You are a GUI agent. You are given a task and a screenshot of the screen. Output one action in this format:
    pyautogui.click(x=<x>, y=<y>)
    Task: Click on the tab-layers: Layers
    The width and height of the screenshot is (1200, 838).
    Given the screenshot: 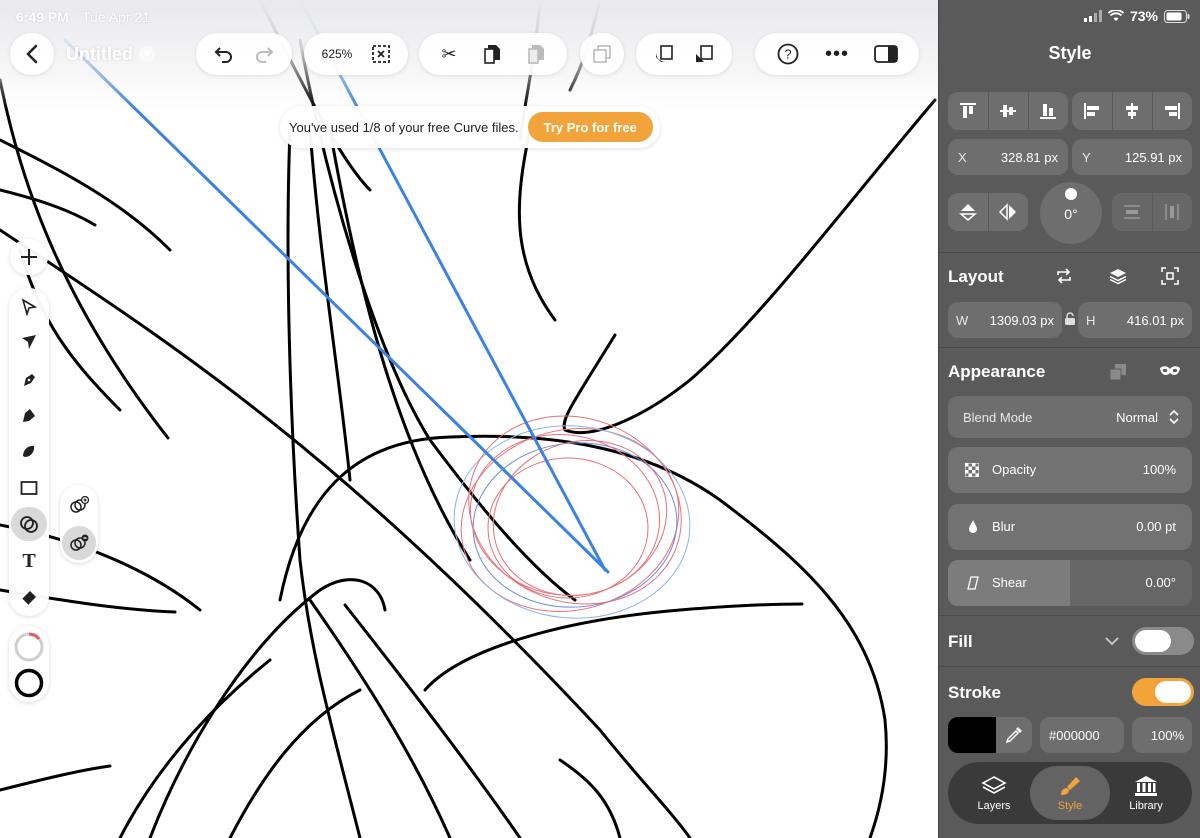 What is the action you would take?
    pyautogui.click(x=994, y=793)
    